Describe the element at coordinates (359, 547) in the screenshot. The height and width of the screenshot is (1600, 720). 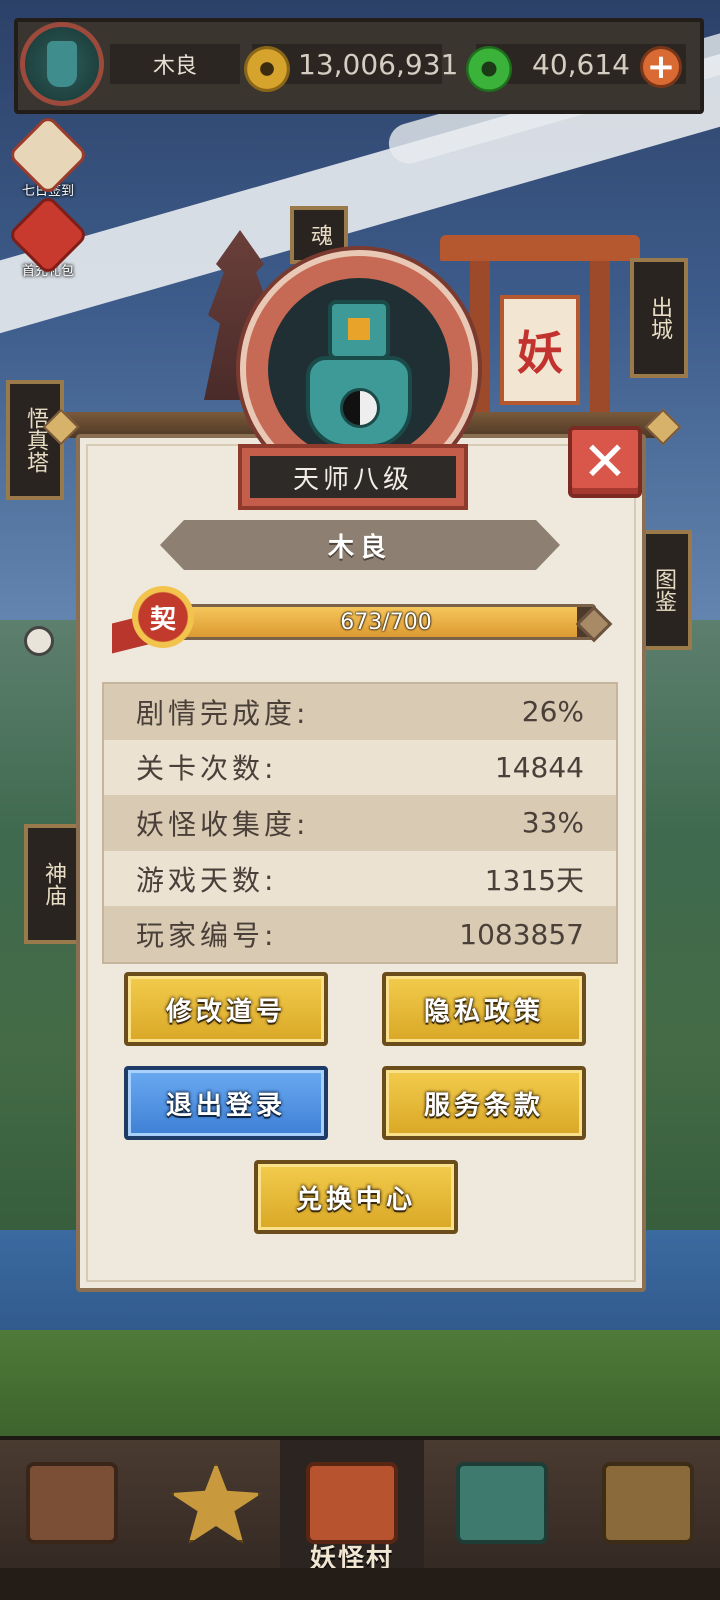
I see `profile-name: 木良` at that location.